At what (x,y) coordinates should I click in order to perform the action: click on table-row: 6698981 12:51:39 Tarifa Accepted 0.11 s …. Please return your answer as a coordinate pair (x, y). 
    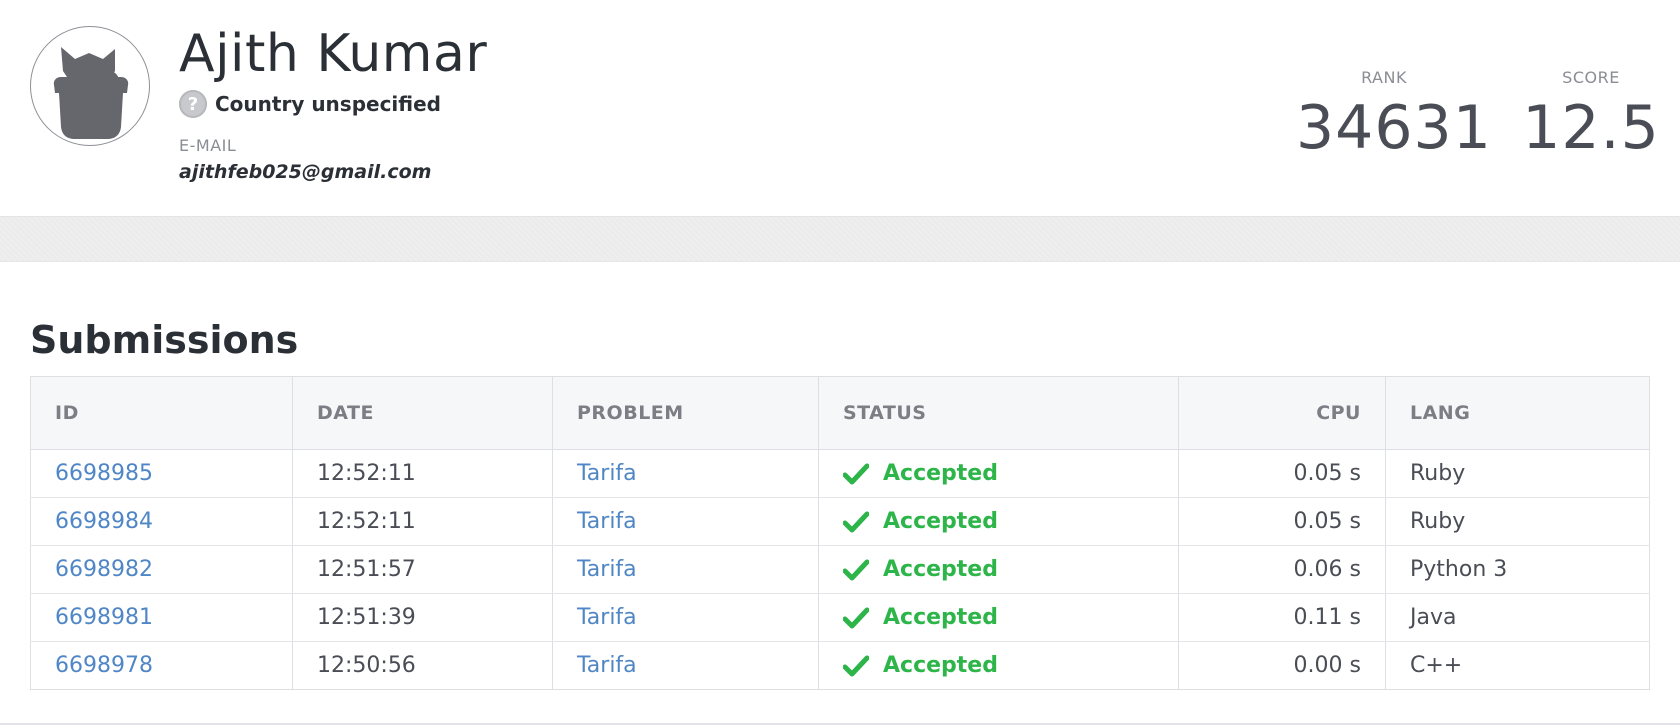
    Looking at the image, I should click on (840, 617).